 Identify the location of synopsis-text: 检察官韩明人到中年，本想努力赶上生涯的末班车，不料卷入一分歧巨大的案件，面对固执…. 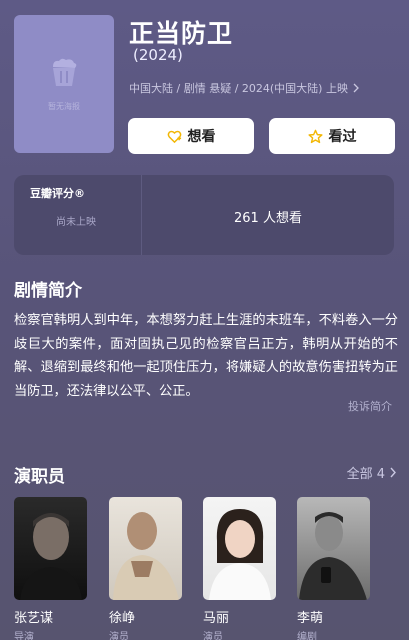
(206, 356).